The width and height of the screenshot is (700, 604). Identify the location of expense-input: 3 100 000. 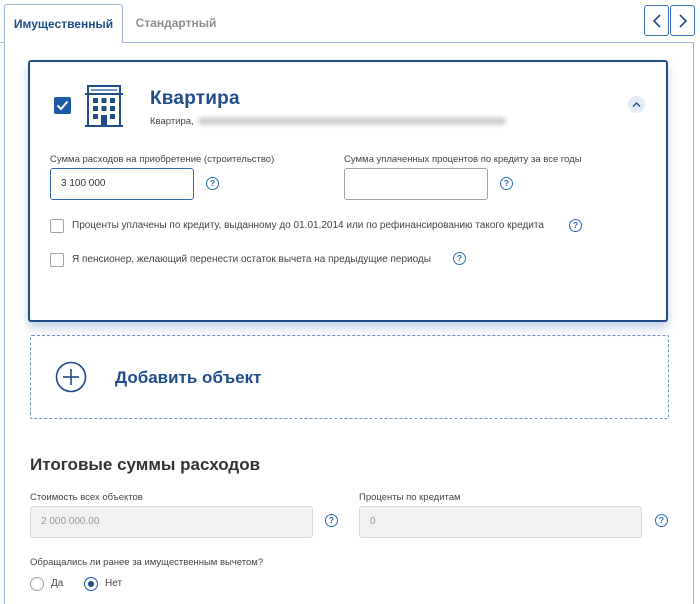
(122, 184).